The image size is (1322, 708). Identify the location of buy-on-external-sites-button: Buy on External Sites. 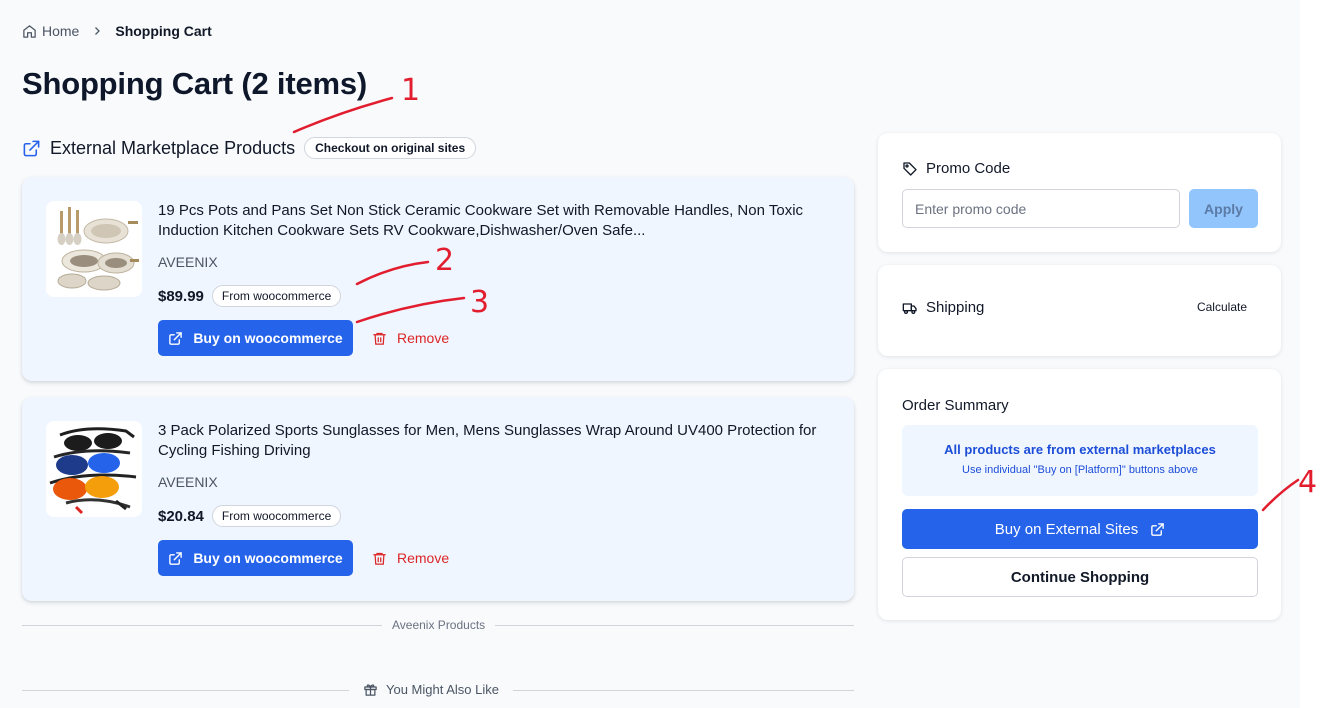
(1080, 529).